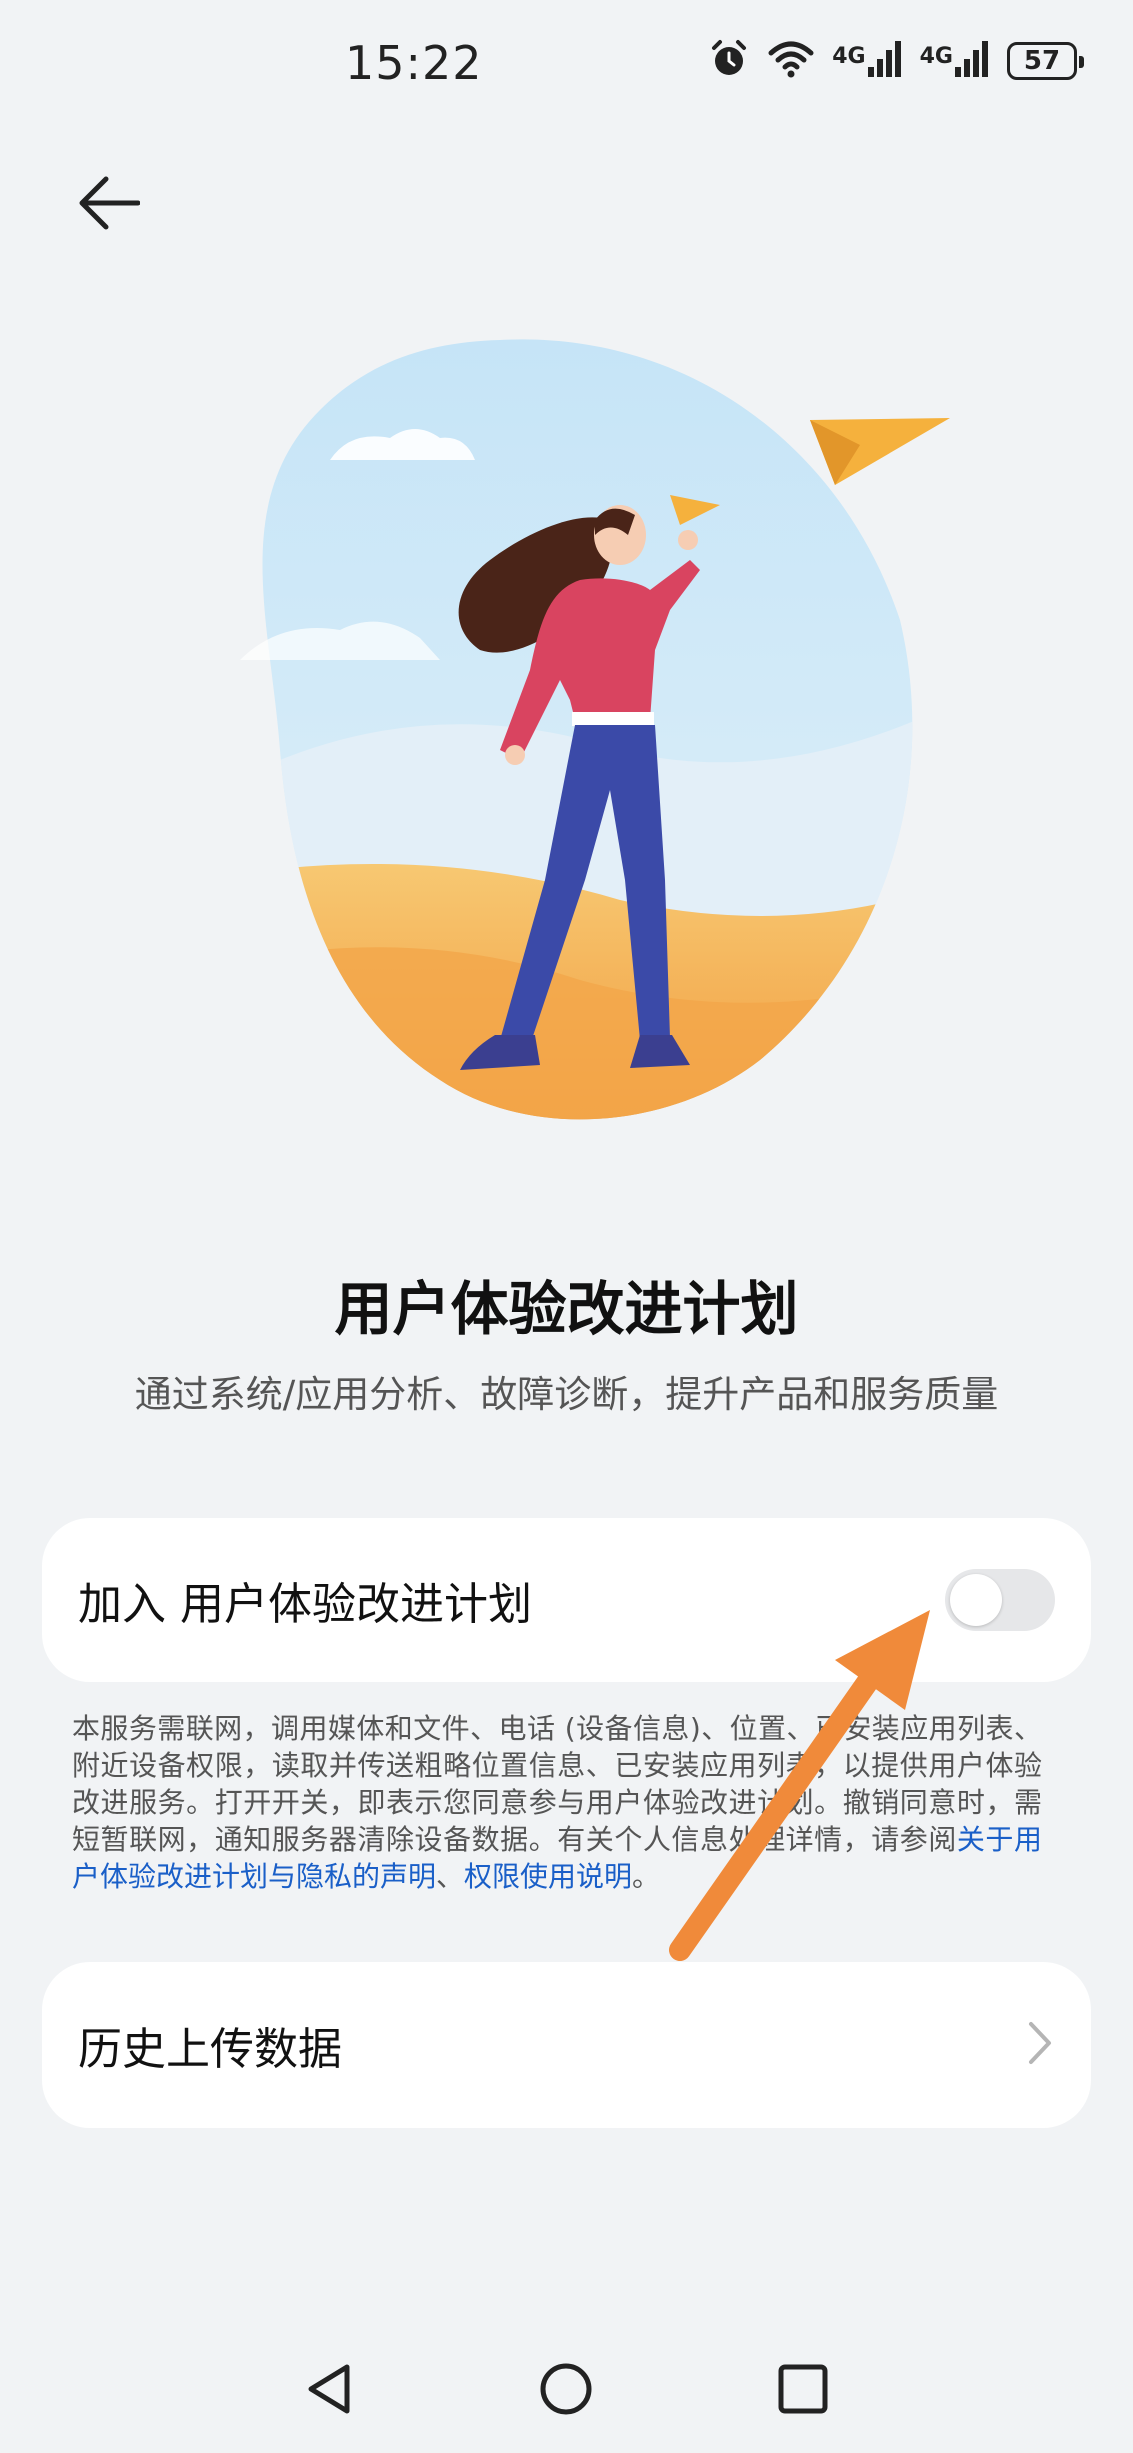  What do you see at coordinates (1040, 2045) in the screenshot?
I see `chevron-right-icon` at bounding box center [1040, 2045].